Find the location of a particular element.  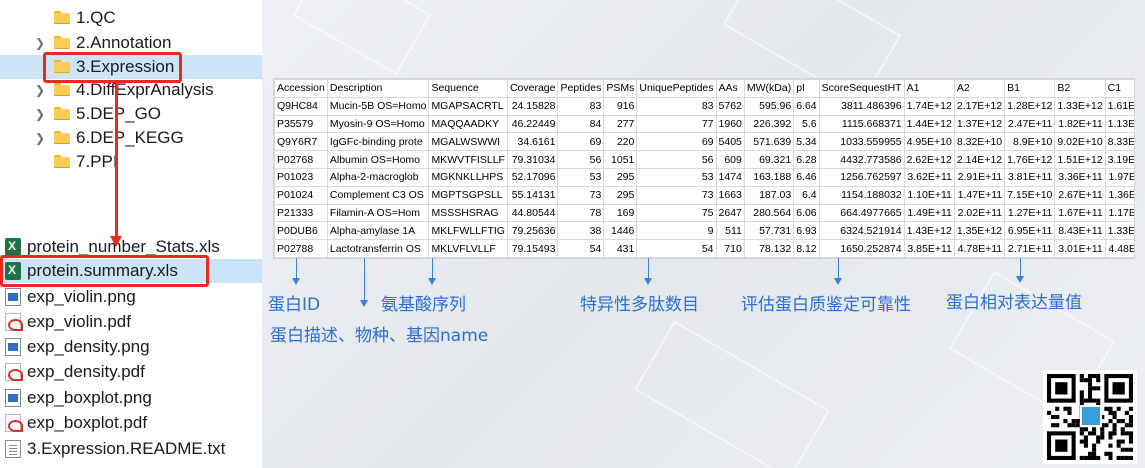

table-cell: 2.91E+11 is located at coordinates (979, 177).